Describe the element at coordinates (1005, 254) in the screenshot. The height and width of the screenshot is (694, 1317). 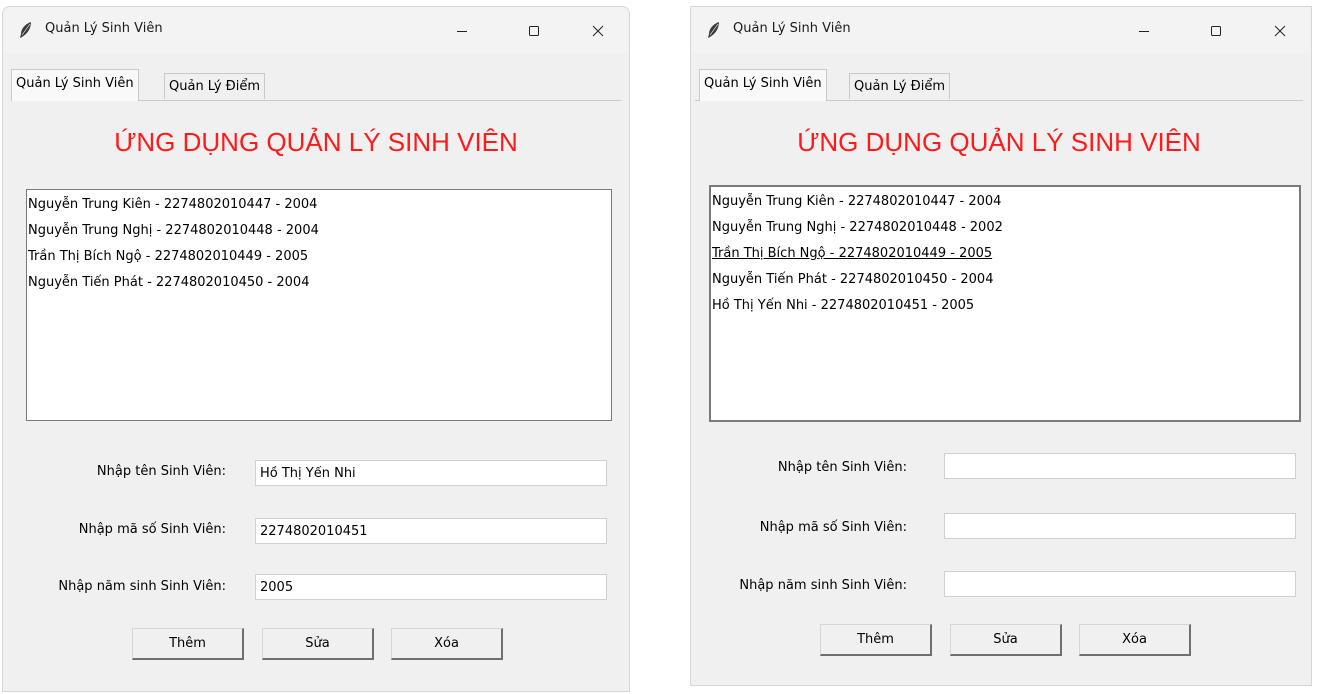
I see `list-item-selected: Trần Thị Bích Ngộ - 2274802010449 - 2005` at that location.